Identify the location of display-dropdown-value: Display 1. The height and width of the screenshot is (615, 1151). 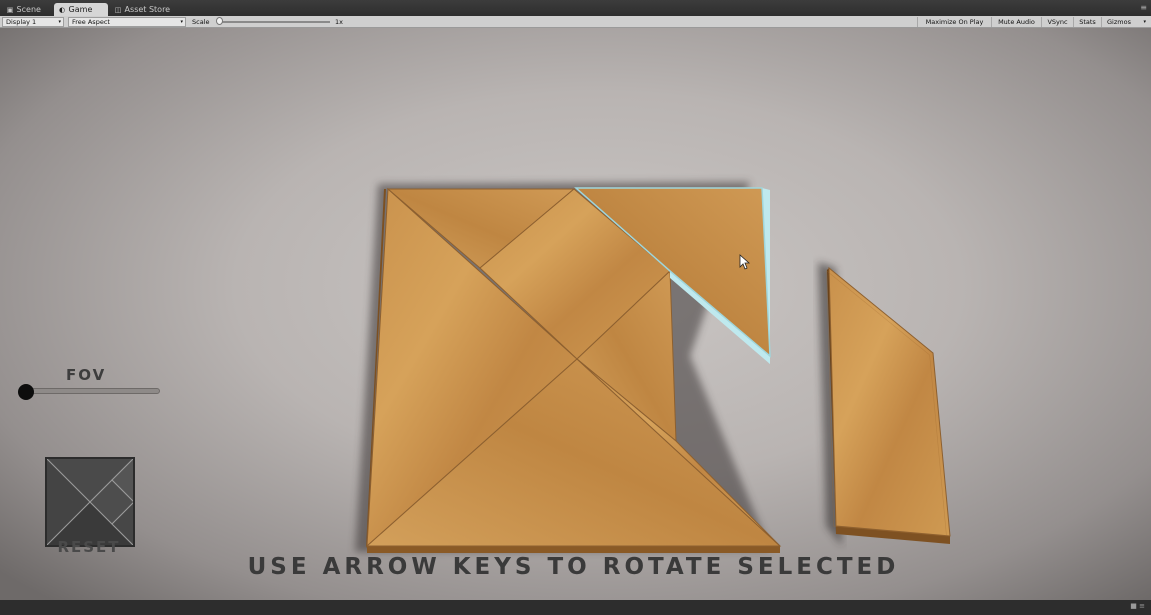
(21, 22).